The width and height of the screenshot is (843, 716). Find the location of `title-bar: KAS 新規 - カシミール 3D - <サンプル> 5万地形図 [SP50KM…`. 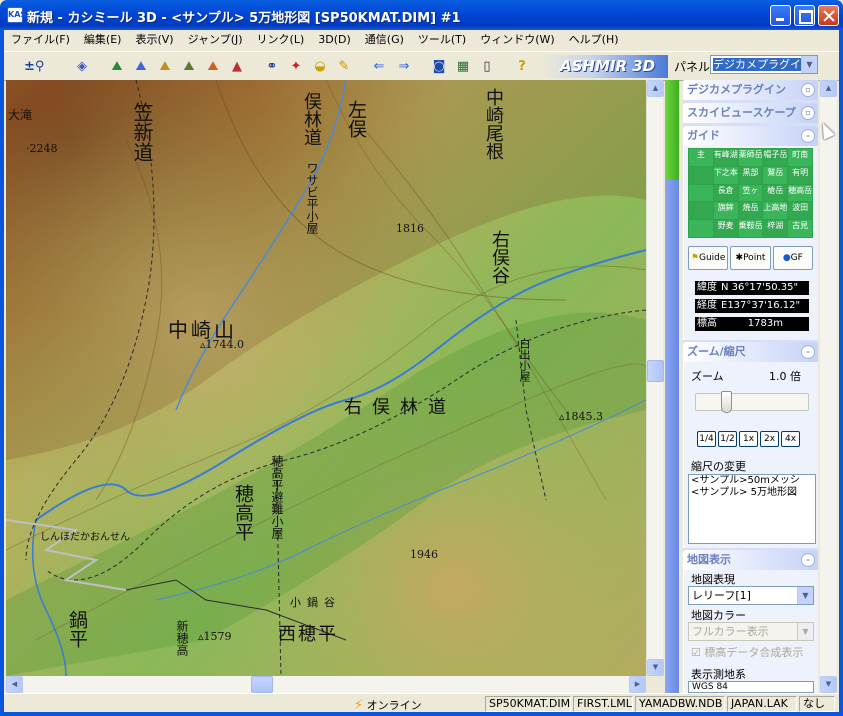

title-bar: KAS 新規 - カシミール 3D - <サンプル> 5万地形図 [SP50KM… is located at coordinates (421, 15).